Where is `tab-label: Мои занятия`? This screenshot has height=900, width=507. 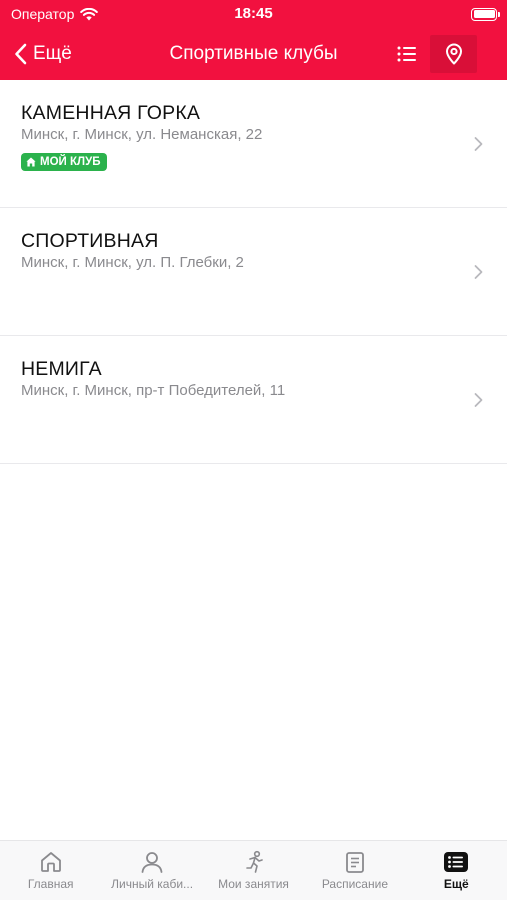 tab-label: Мои занятия is located at coordinates (253, 884).